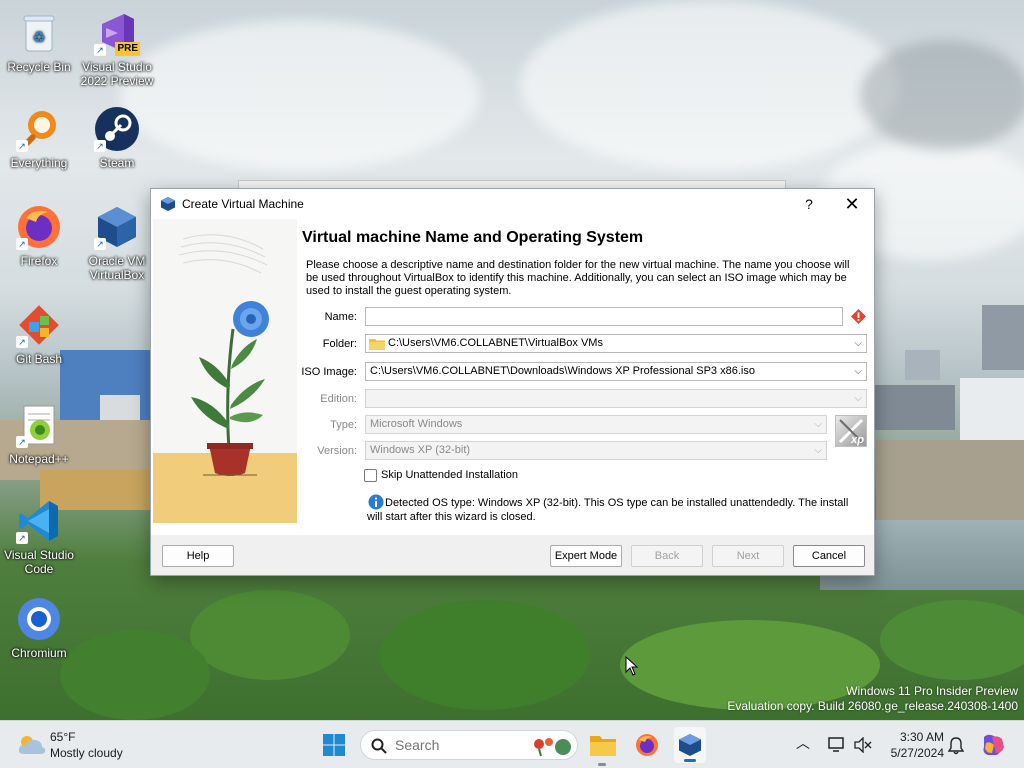  What do you see at coordinates (858, 316) in the screenshot?
I see `error-icon` at bounding box center [858, 316].